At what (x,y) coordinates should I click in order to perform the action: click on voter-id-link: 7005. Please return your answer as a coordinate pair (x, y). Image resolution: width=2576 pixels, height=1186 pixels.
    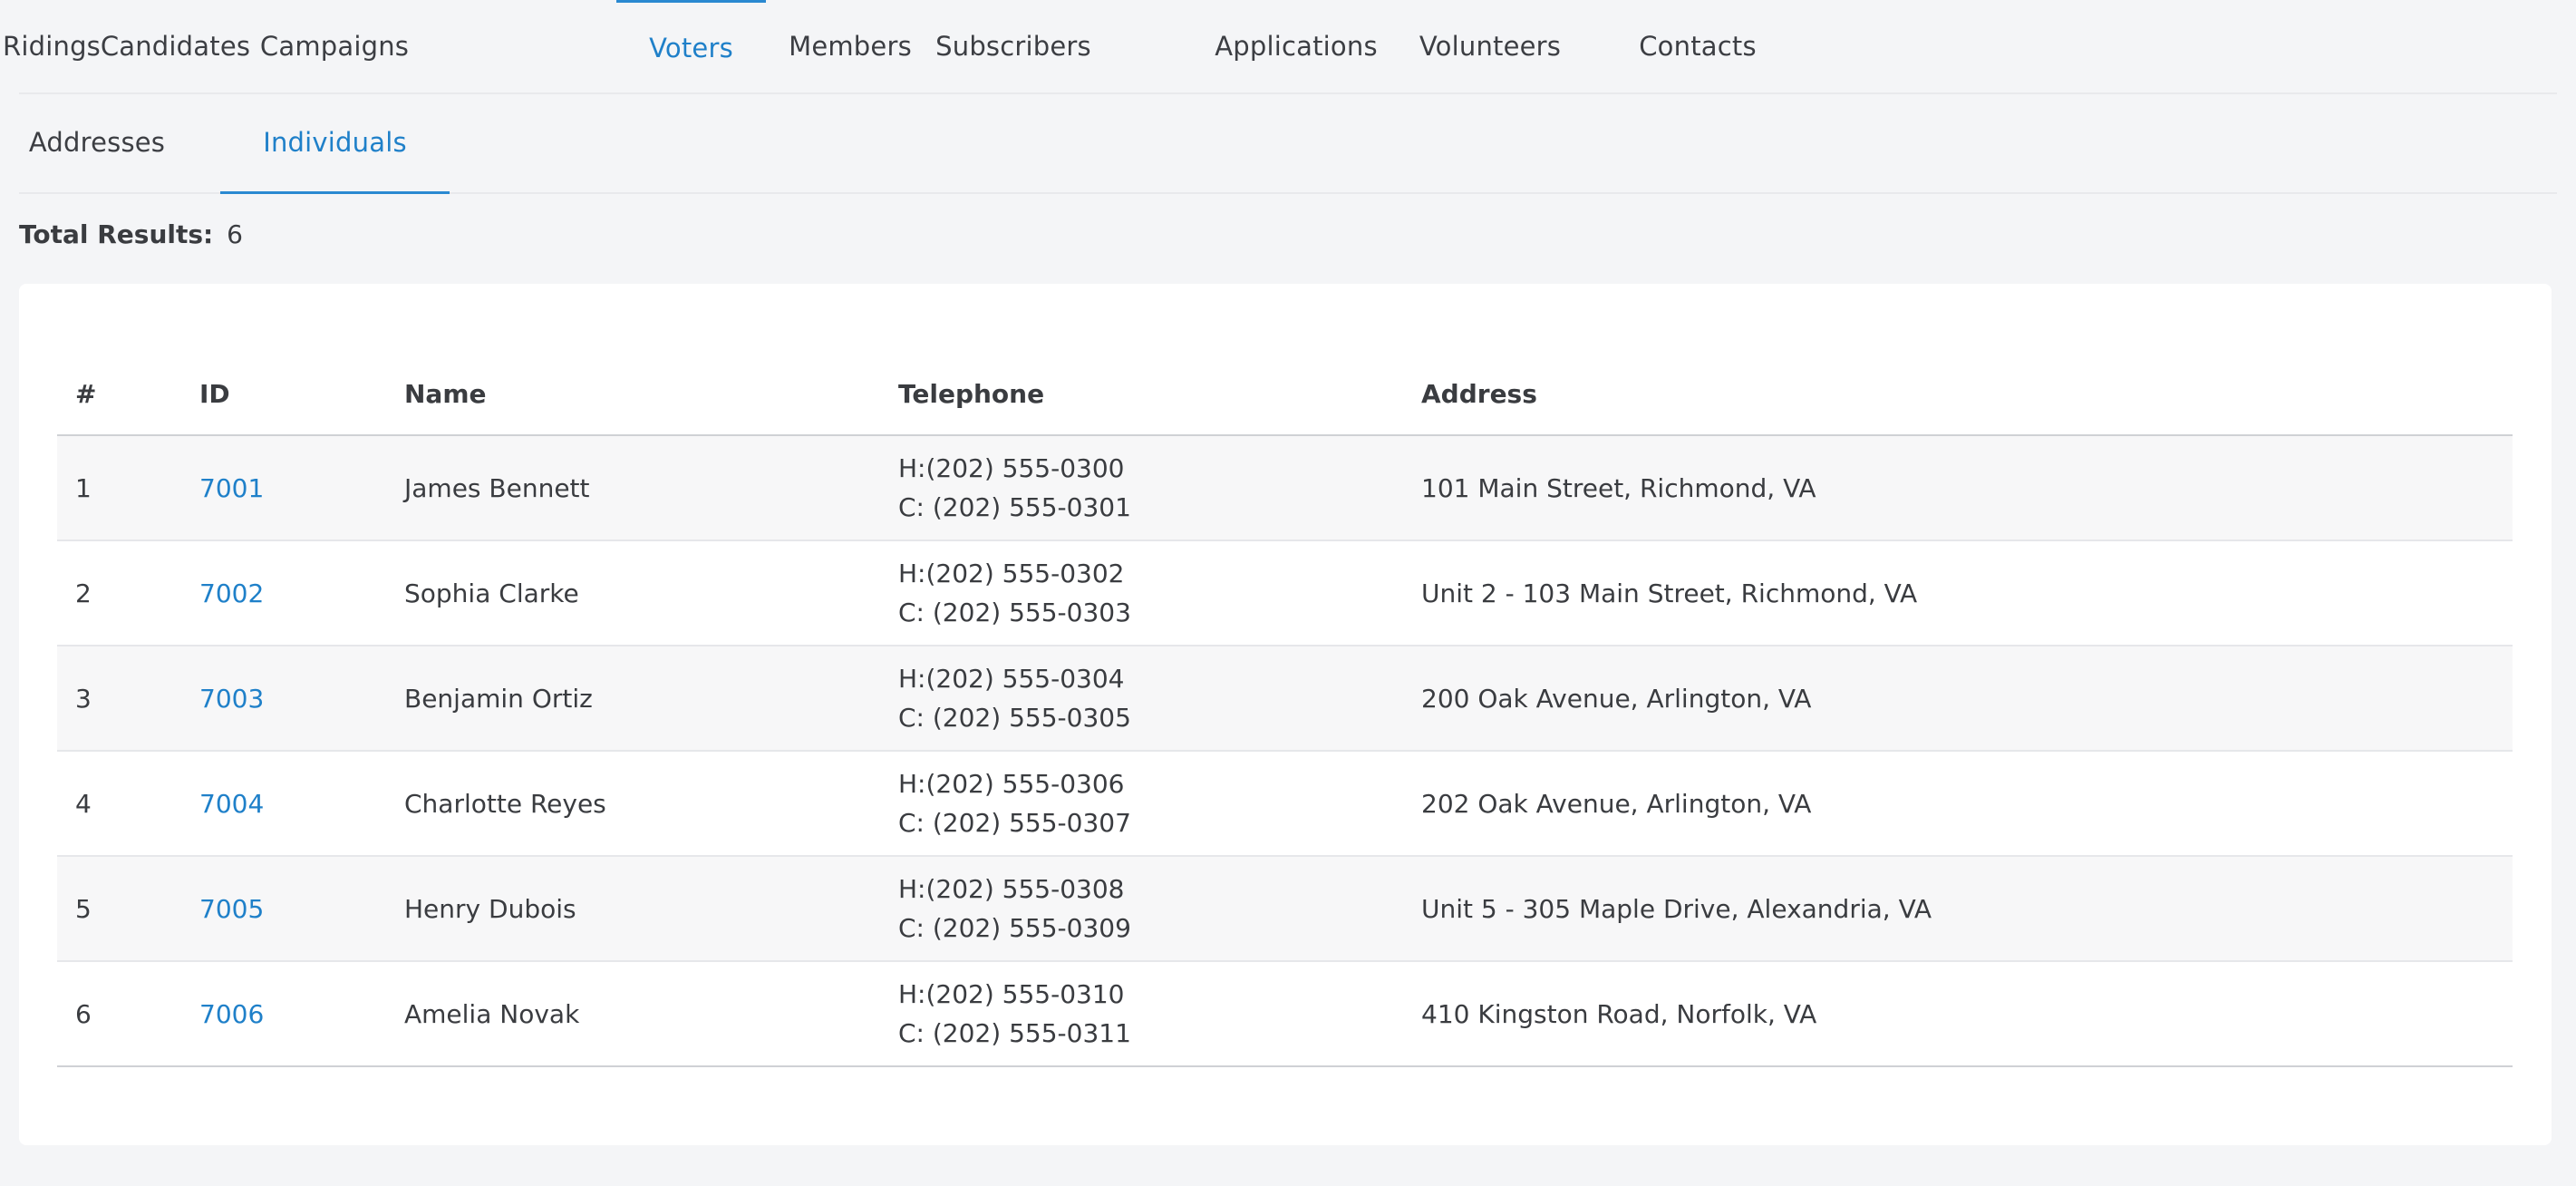
    Looking at the image, I should click on (231, 909).